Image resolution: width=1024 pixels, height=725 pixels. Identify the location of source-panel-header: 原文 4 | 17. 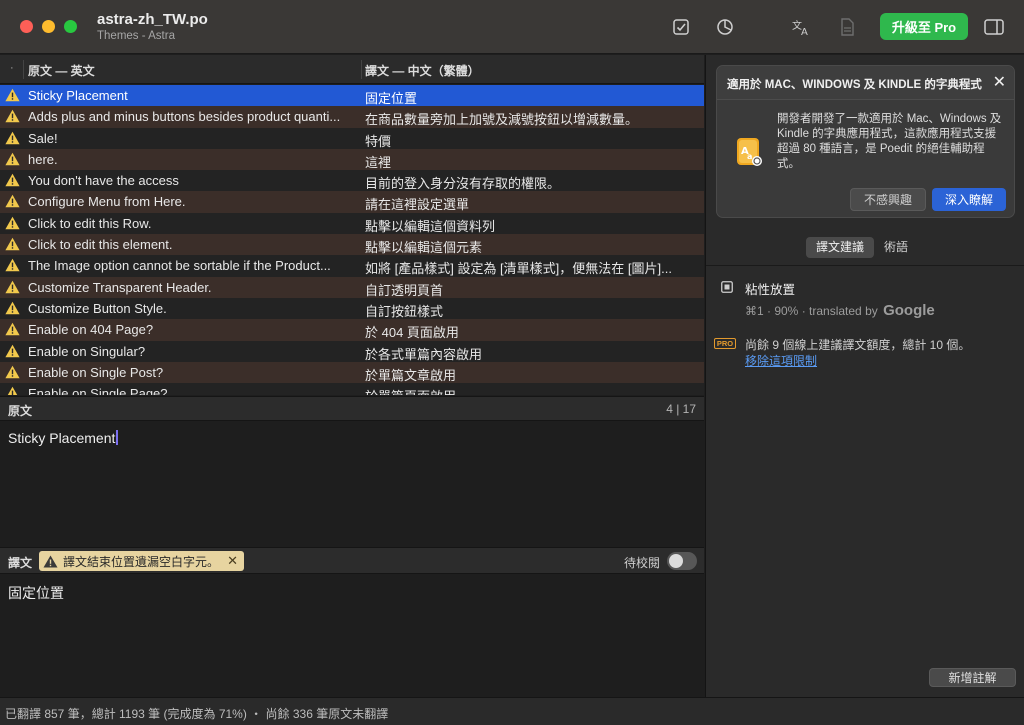
(352, 408).